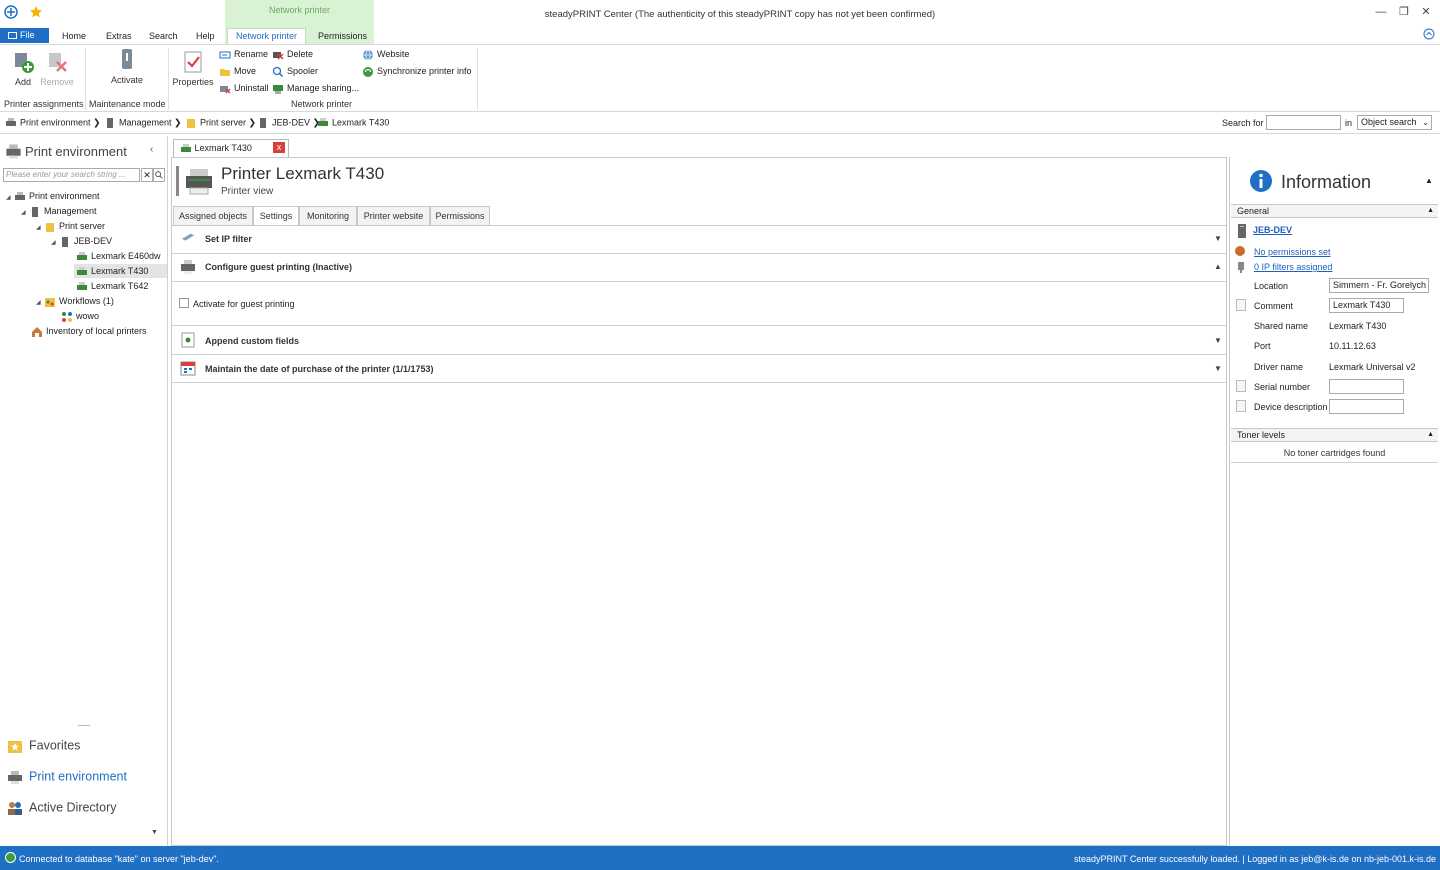 The image size is (1440, 870). What do you see at coordinates (62, 808) in the screenshot?
I see `nav-active-directory: Active Directory` at bounding box center [62, 808].